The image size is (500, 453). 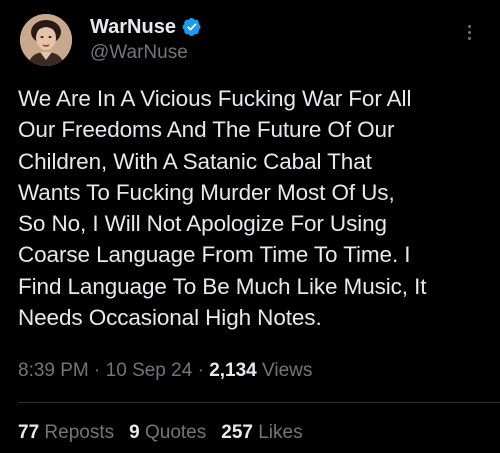 What do you see at coordinates (29, 432) in the screenshot?
I see `reposts-count: 77` at bounding box center [29, 432].